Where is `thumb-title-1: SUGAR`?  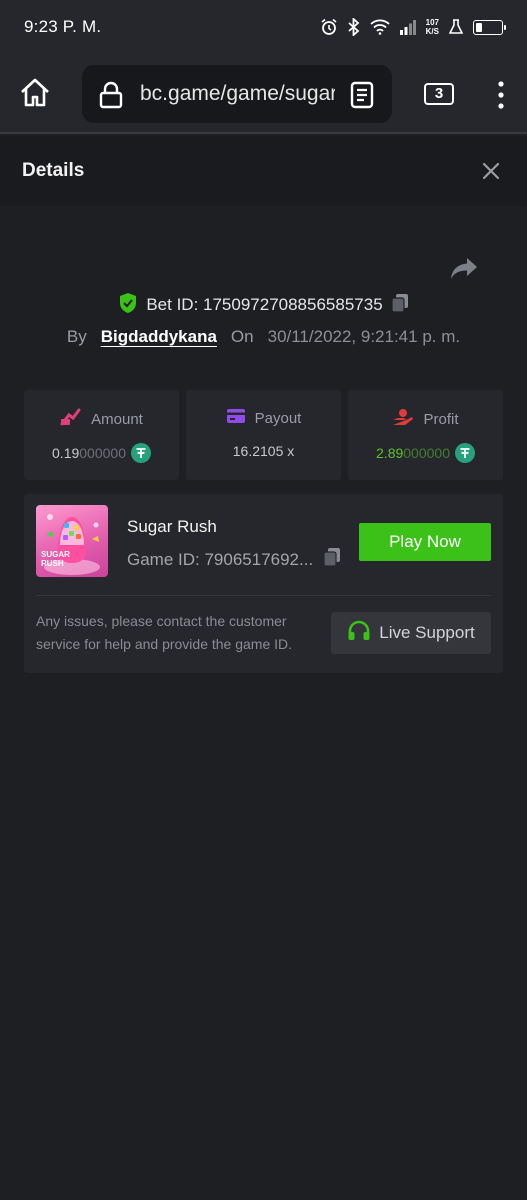
thumb-title-1: SUGAR is located at coordinates (55, 554).